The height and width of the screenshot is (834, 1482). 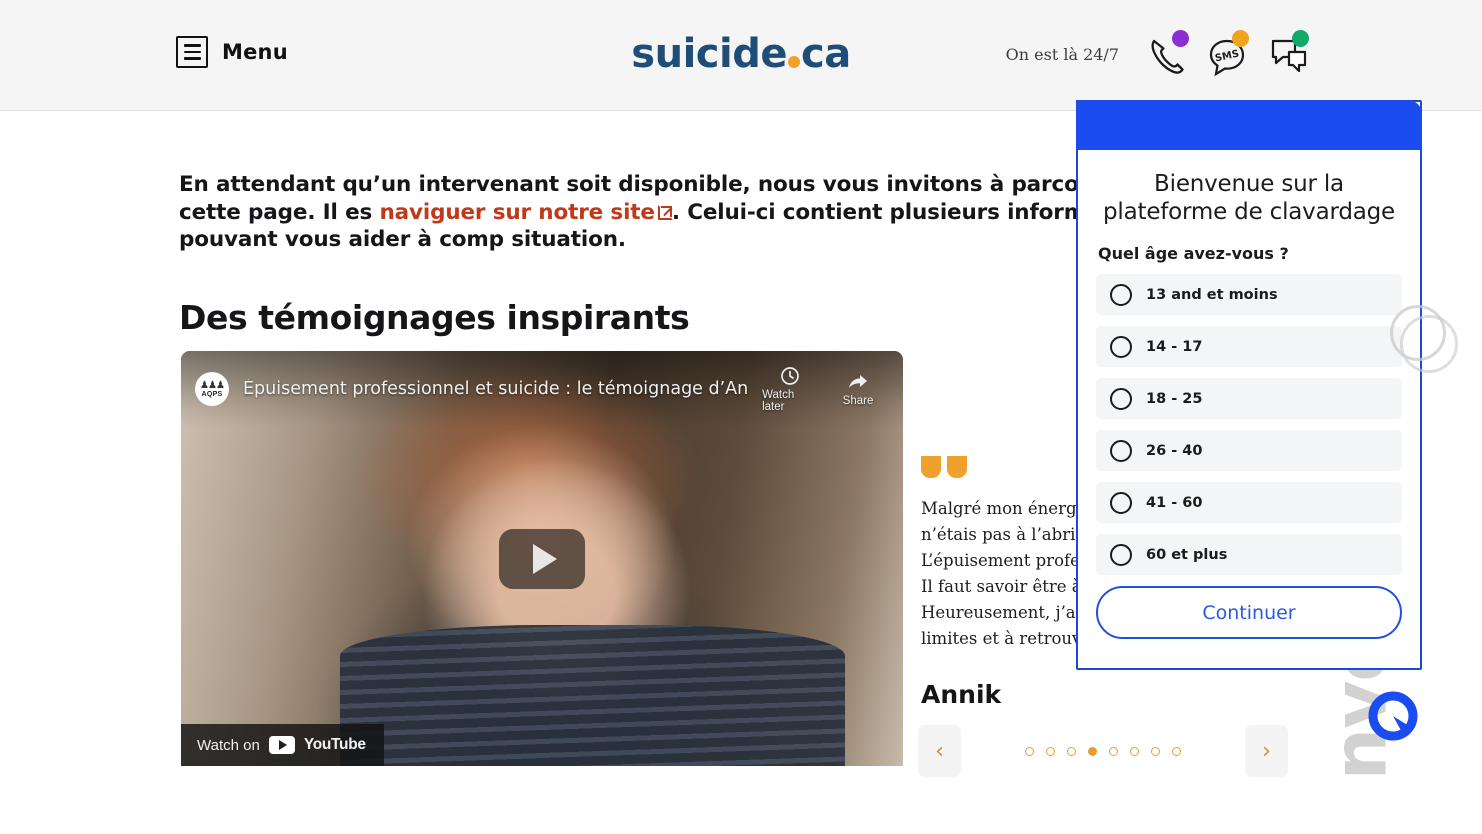 I want to click on chat-status-badge, so click(x=1300, y=38).